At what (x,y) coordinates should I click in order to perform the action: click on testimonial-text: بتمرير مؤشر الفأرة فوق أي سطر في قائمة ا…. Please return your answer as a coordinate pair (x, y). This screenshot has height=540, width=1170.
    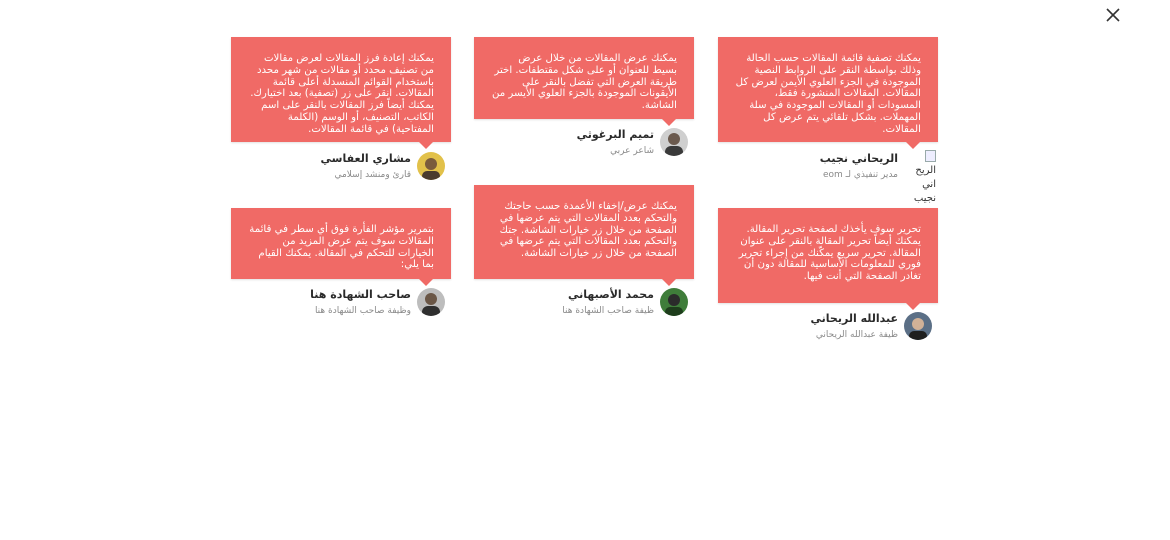
    Looking at the image, I should click on (341, 247).